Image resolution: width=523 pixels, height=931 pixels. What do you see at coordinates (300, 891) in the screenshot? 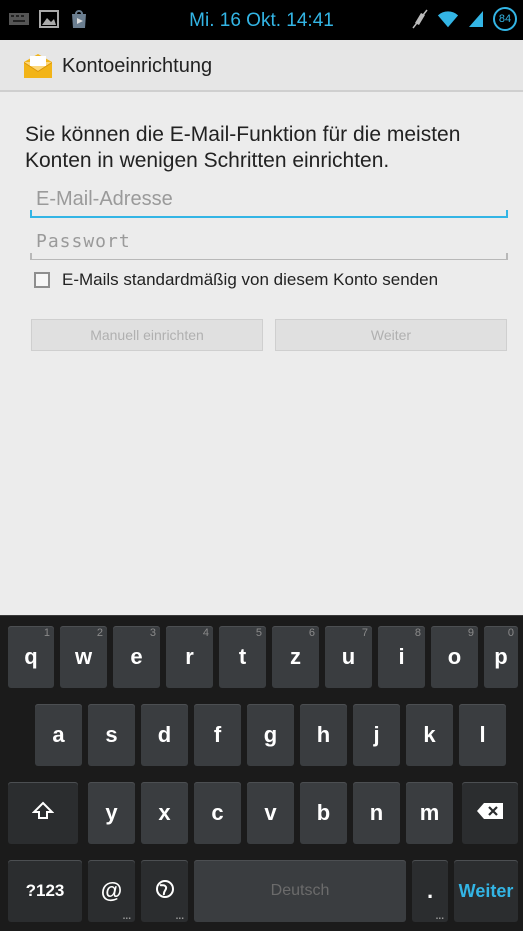
I see `space-key: Deutsch` at bounding box center [300, 891].